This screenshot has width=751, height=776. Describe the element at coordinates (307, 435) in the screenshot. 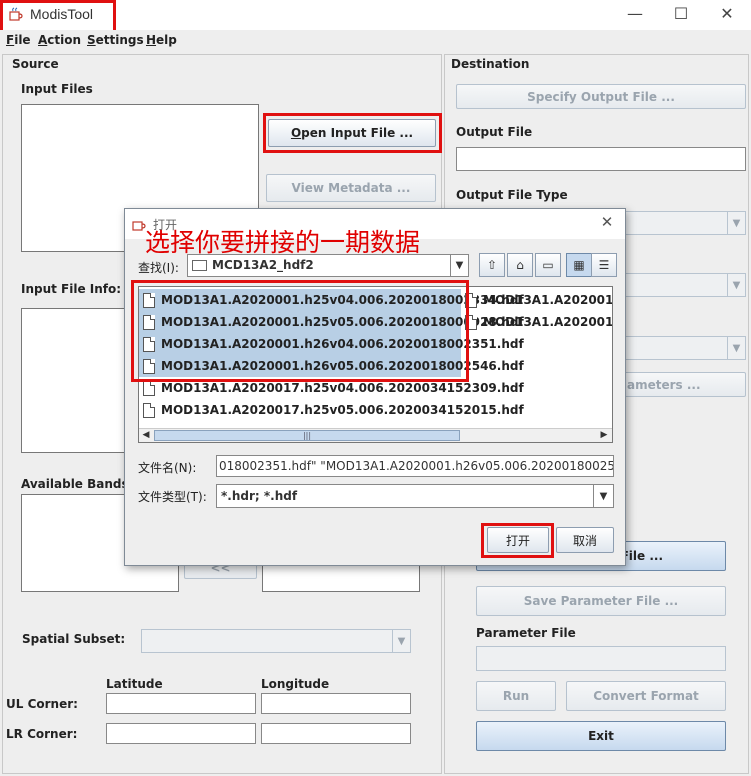

I see `scrollbar-thumb: |||` at that location.